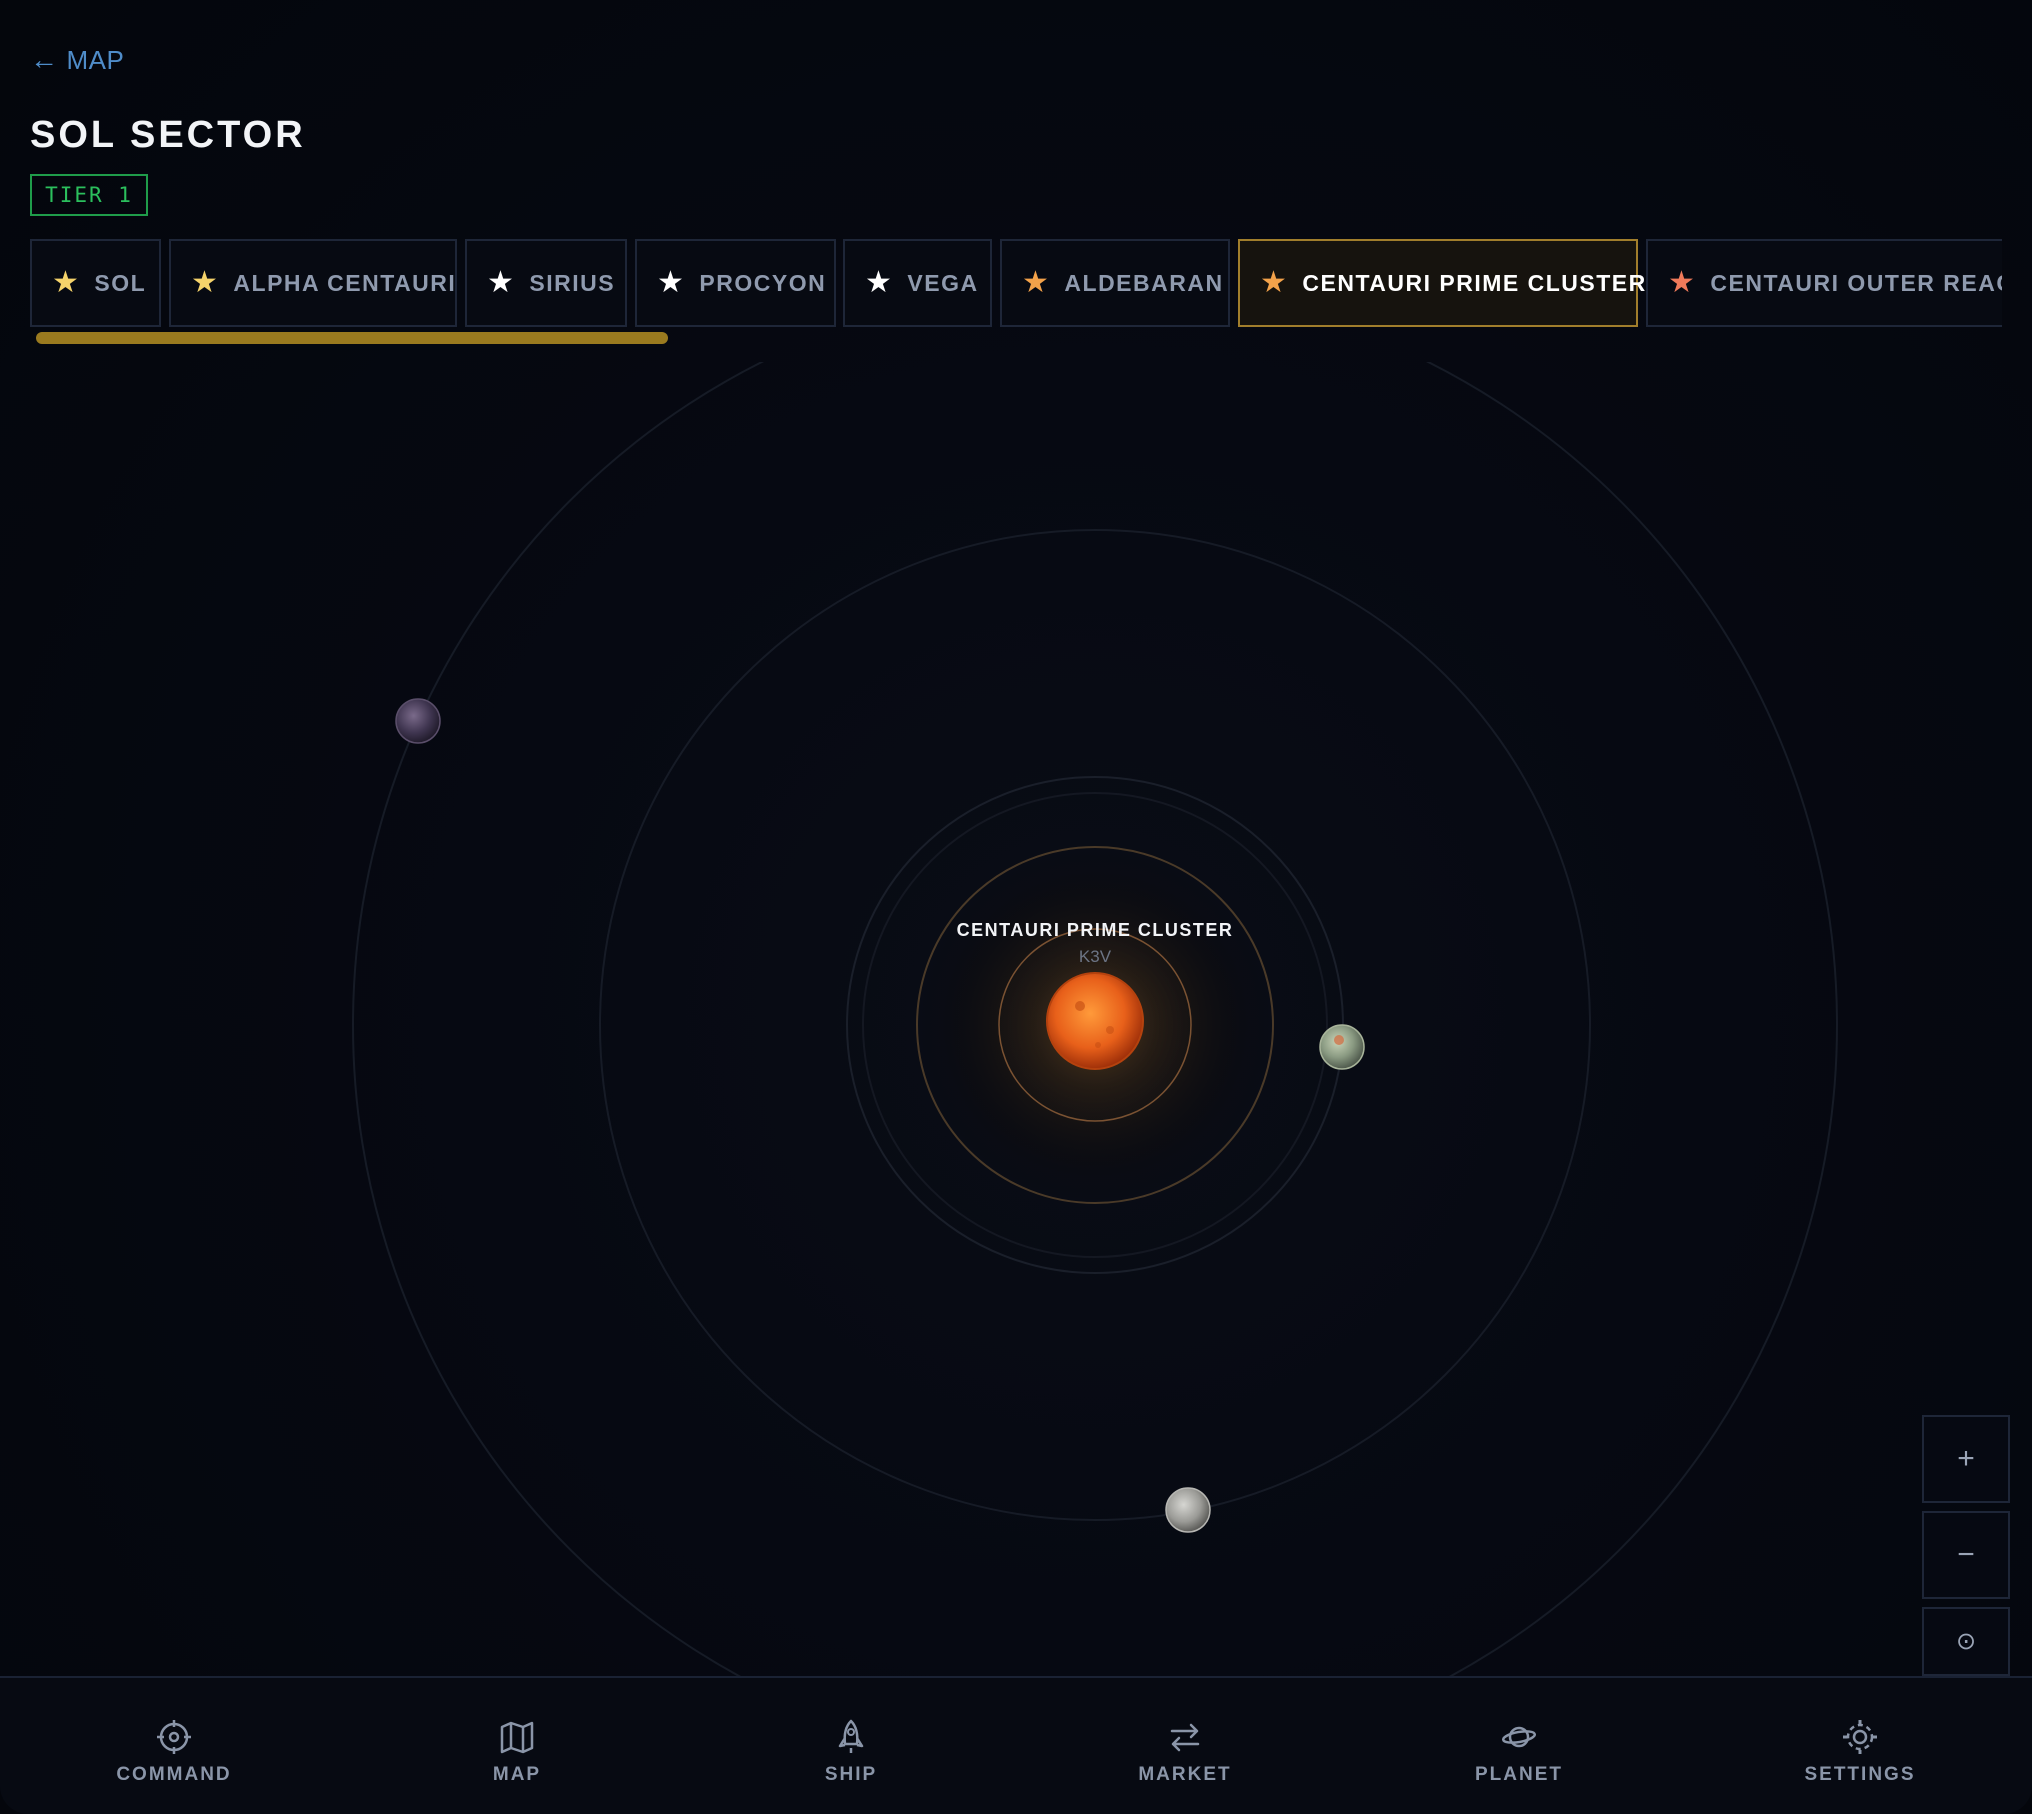  Describe the element at coordinates (1860, 1737) in the screenshot. I see `gear-icon` at that location.